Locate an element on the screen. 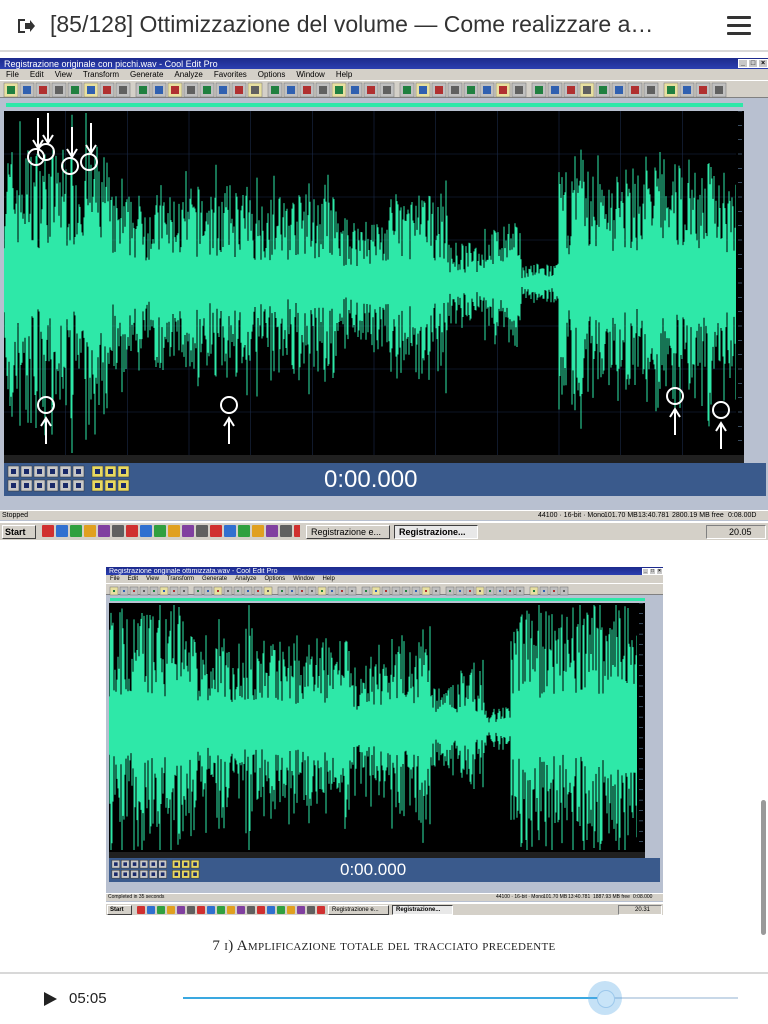 The image size is (768, 1024). page-scrollbar is located at coordinates (763, 867).